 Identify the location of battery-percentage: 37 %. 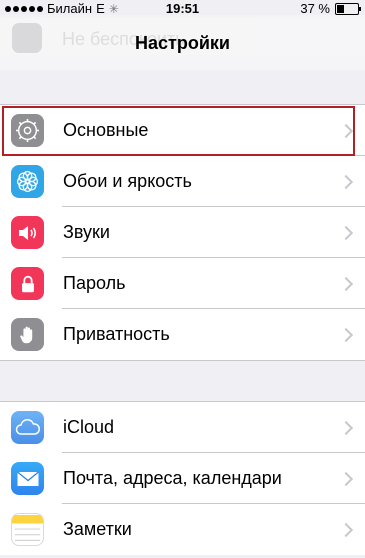
(315, 8).